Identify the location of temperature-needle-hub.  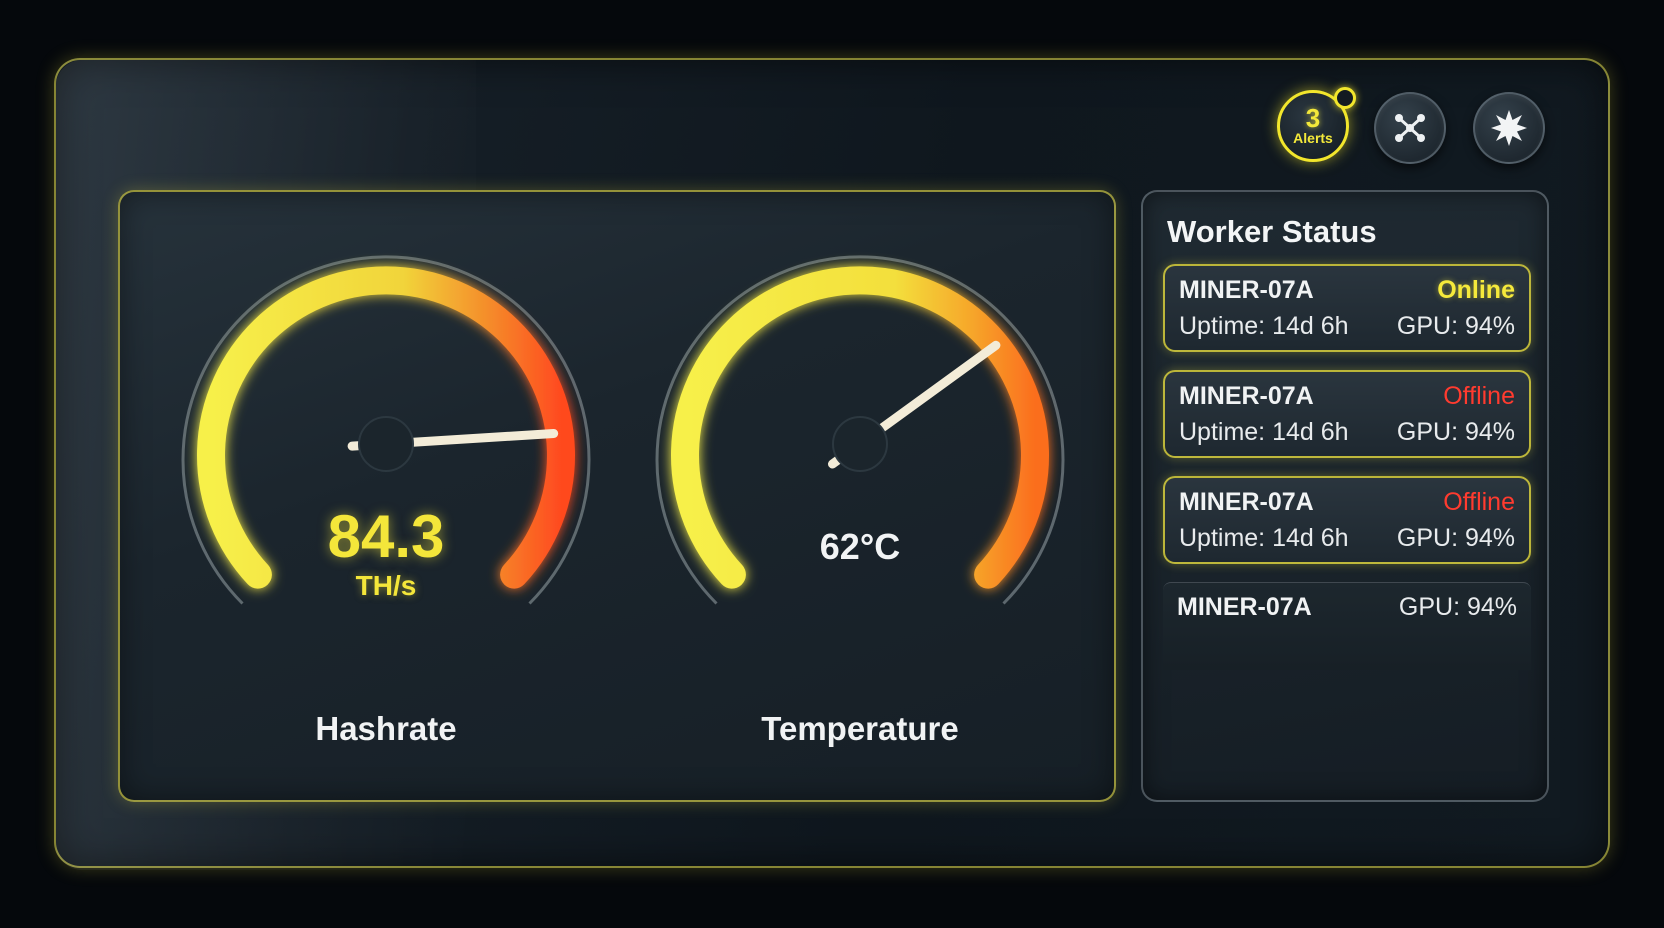
(860, 444).